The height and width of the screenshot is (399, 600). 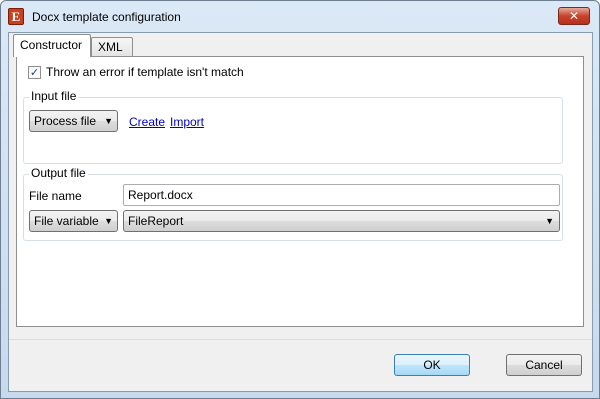 I want to click on window-title: Docx template configuration, so click(x=106, y=17).